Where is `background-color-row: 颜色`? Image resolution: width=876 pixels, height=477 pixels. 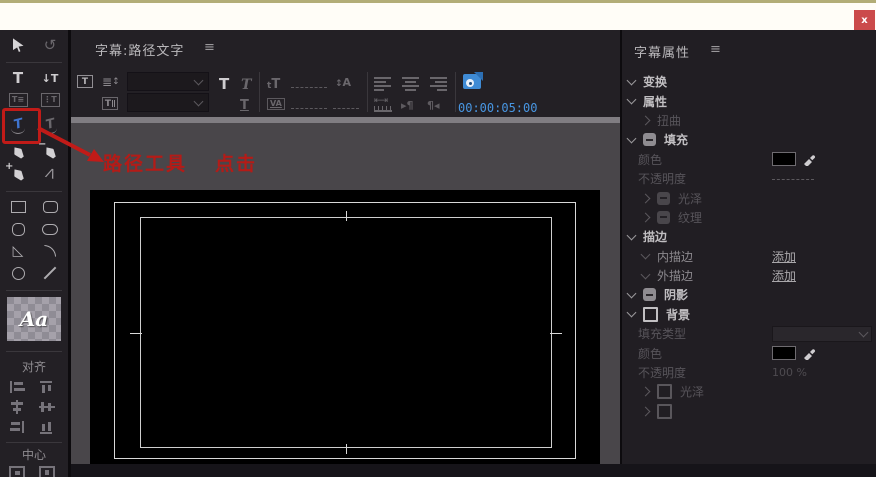
background-color-row: 颜色 is located at coordinates (749, 352).